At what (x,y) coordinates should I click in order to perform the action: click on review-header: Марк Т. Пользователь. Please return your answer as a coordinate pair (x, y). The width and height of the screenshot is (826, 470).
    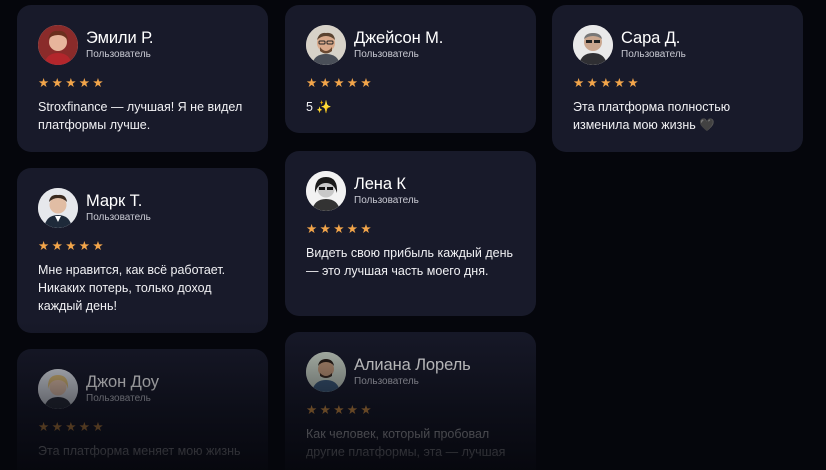
    Looking at the image, I should click on (142, 208).